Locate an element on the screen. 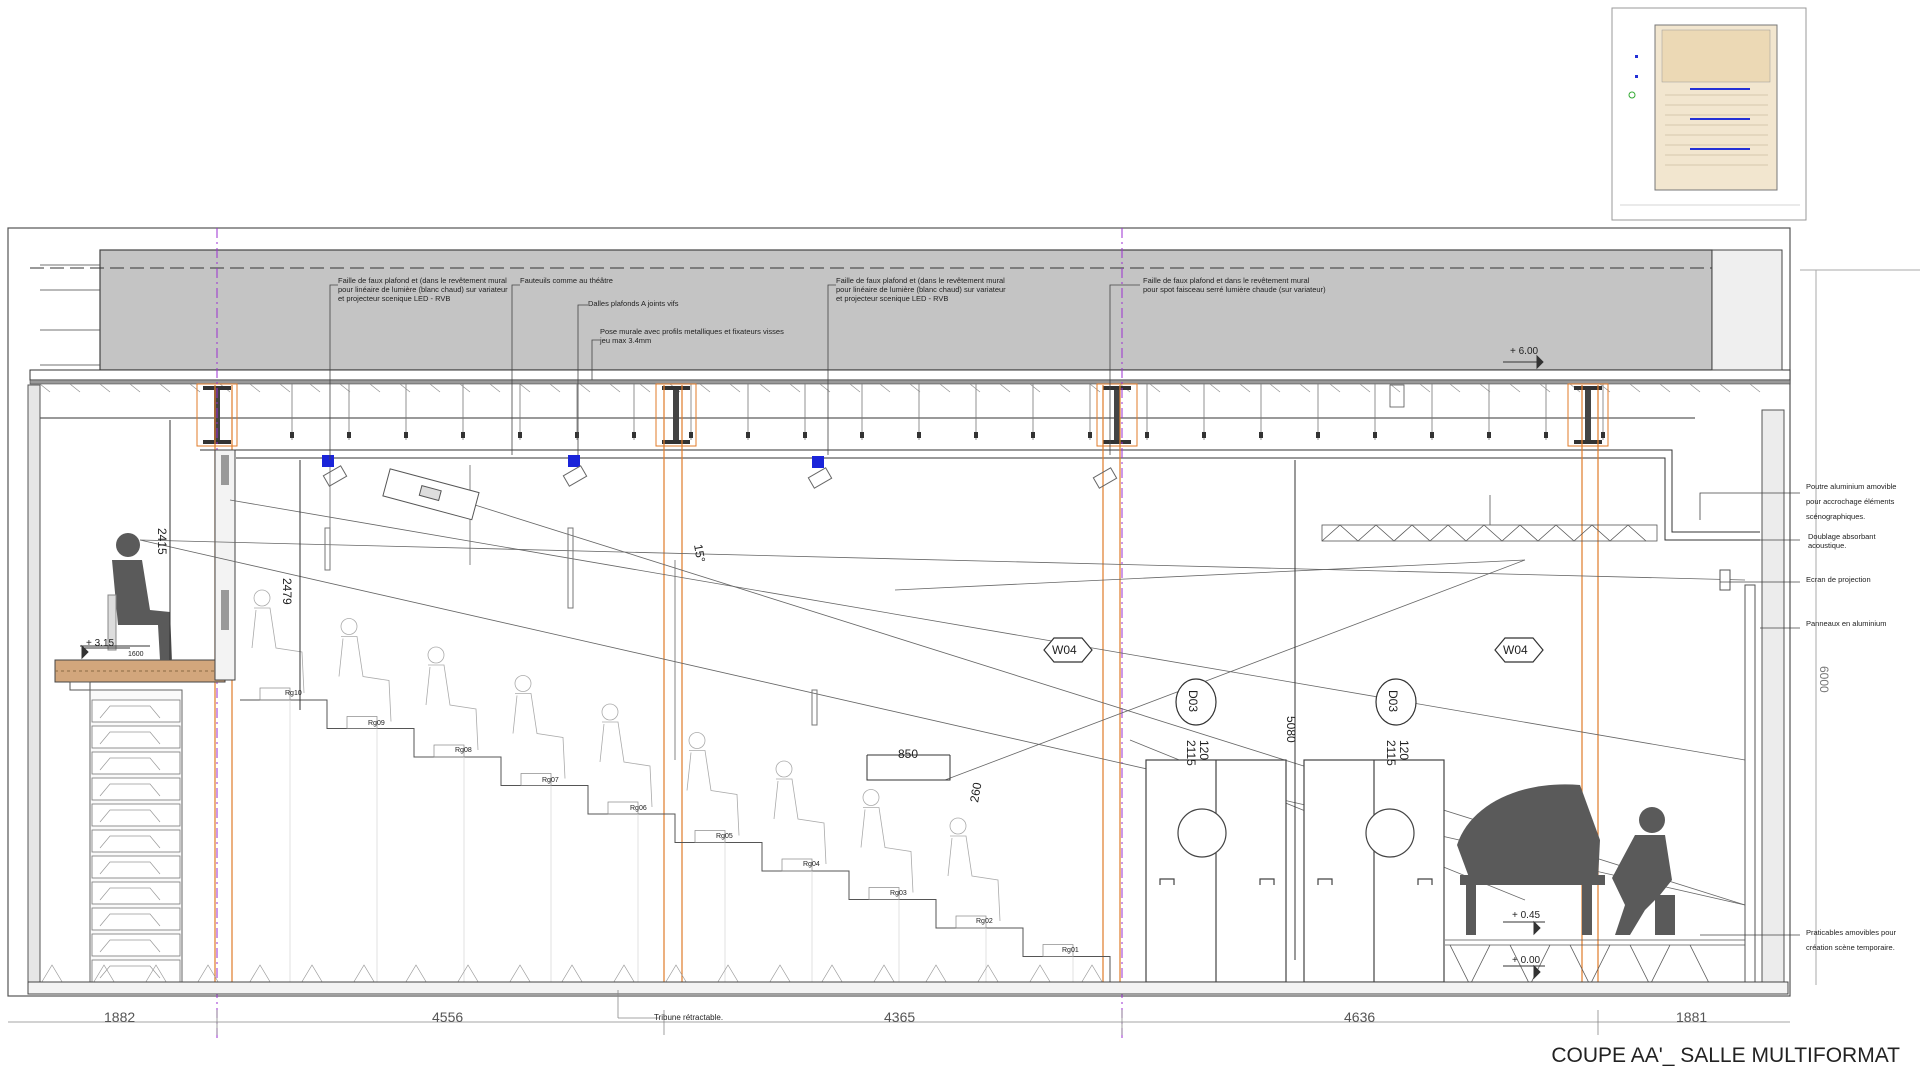  pianist-silhouette is located at coordinates (1643, 871).